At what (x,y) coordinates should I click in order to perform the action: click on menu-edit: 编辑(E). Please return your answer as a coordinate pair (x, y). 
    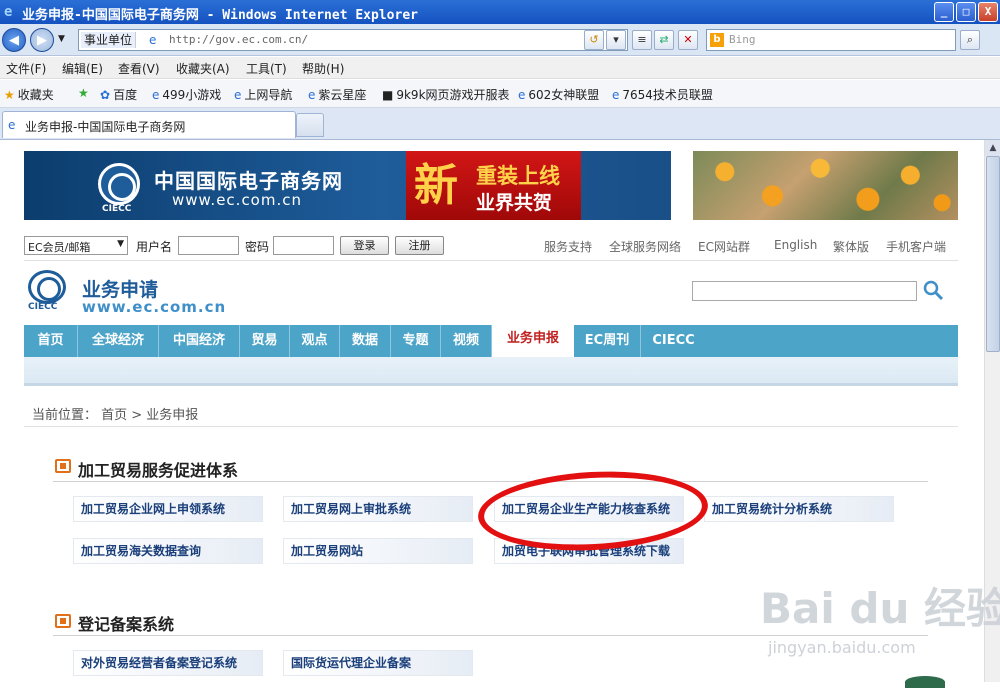
    Looking at the image, I should click on (82, 68).